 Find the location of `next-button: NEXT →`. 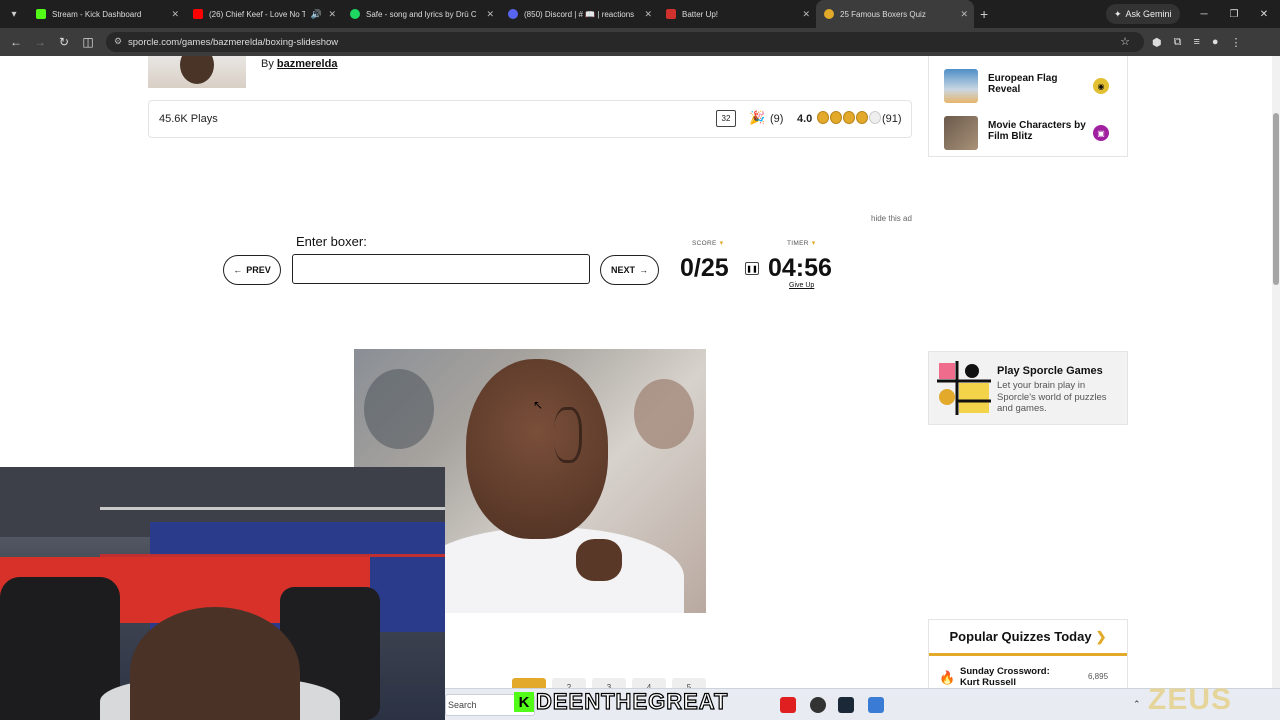

next-button: NEXT → is located at coordinates (629, 270).